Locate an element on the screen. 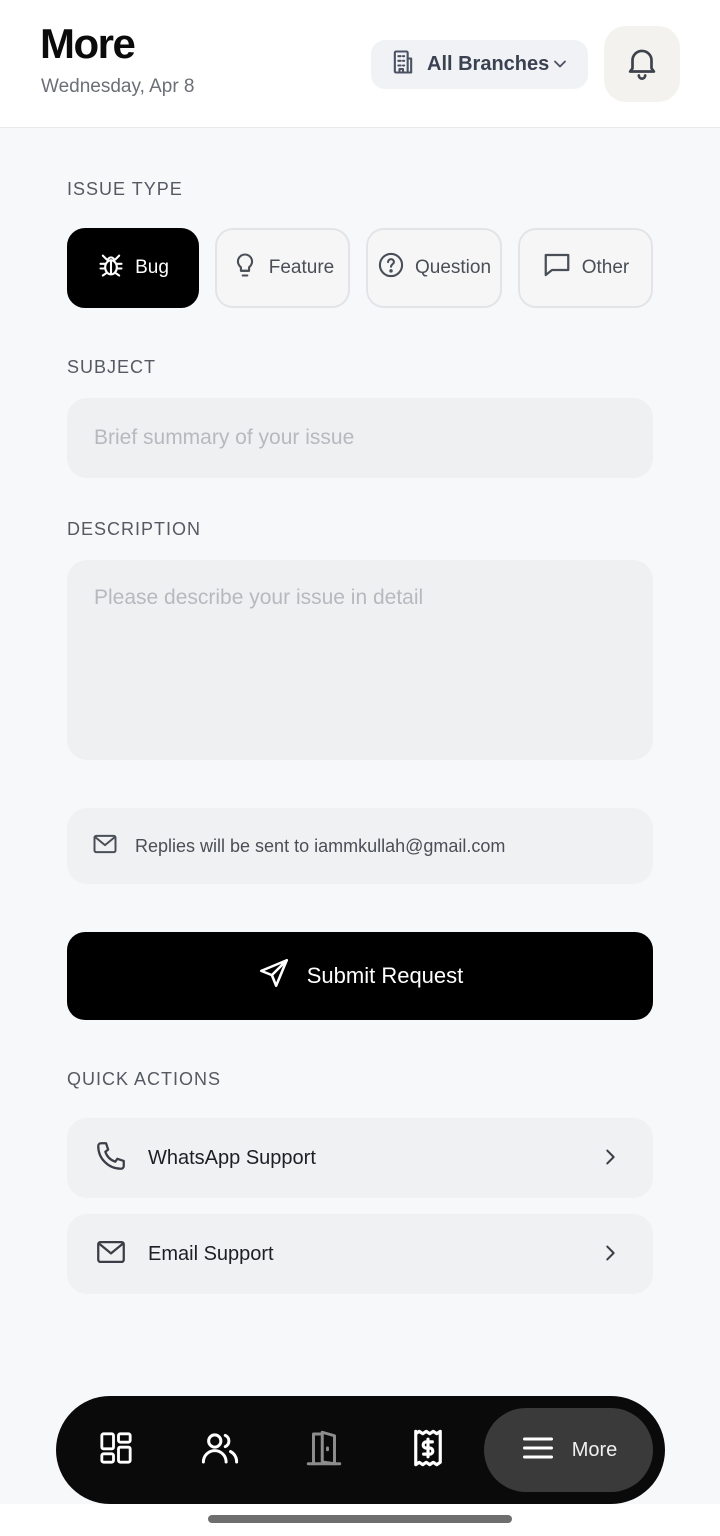 The width and height of the screenshot is (720, 1536). issue-type-question: Question is located at coordinates (434, 268).